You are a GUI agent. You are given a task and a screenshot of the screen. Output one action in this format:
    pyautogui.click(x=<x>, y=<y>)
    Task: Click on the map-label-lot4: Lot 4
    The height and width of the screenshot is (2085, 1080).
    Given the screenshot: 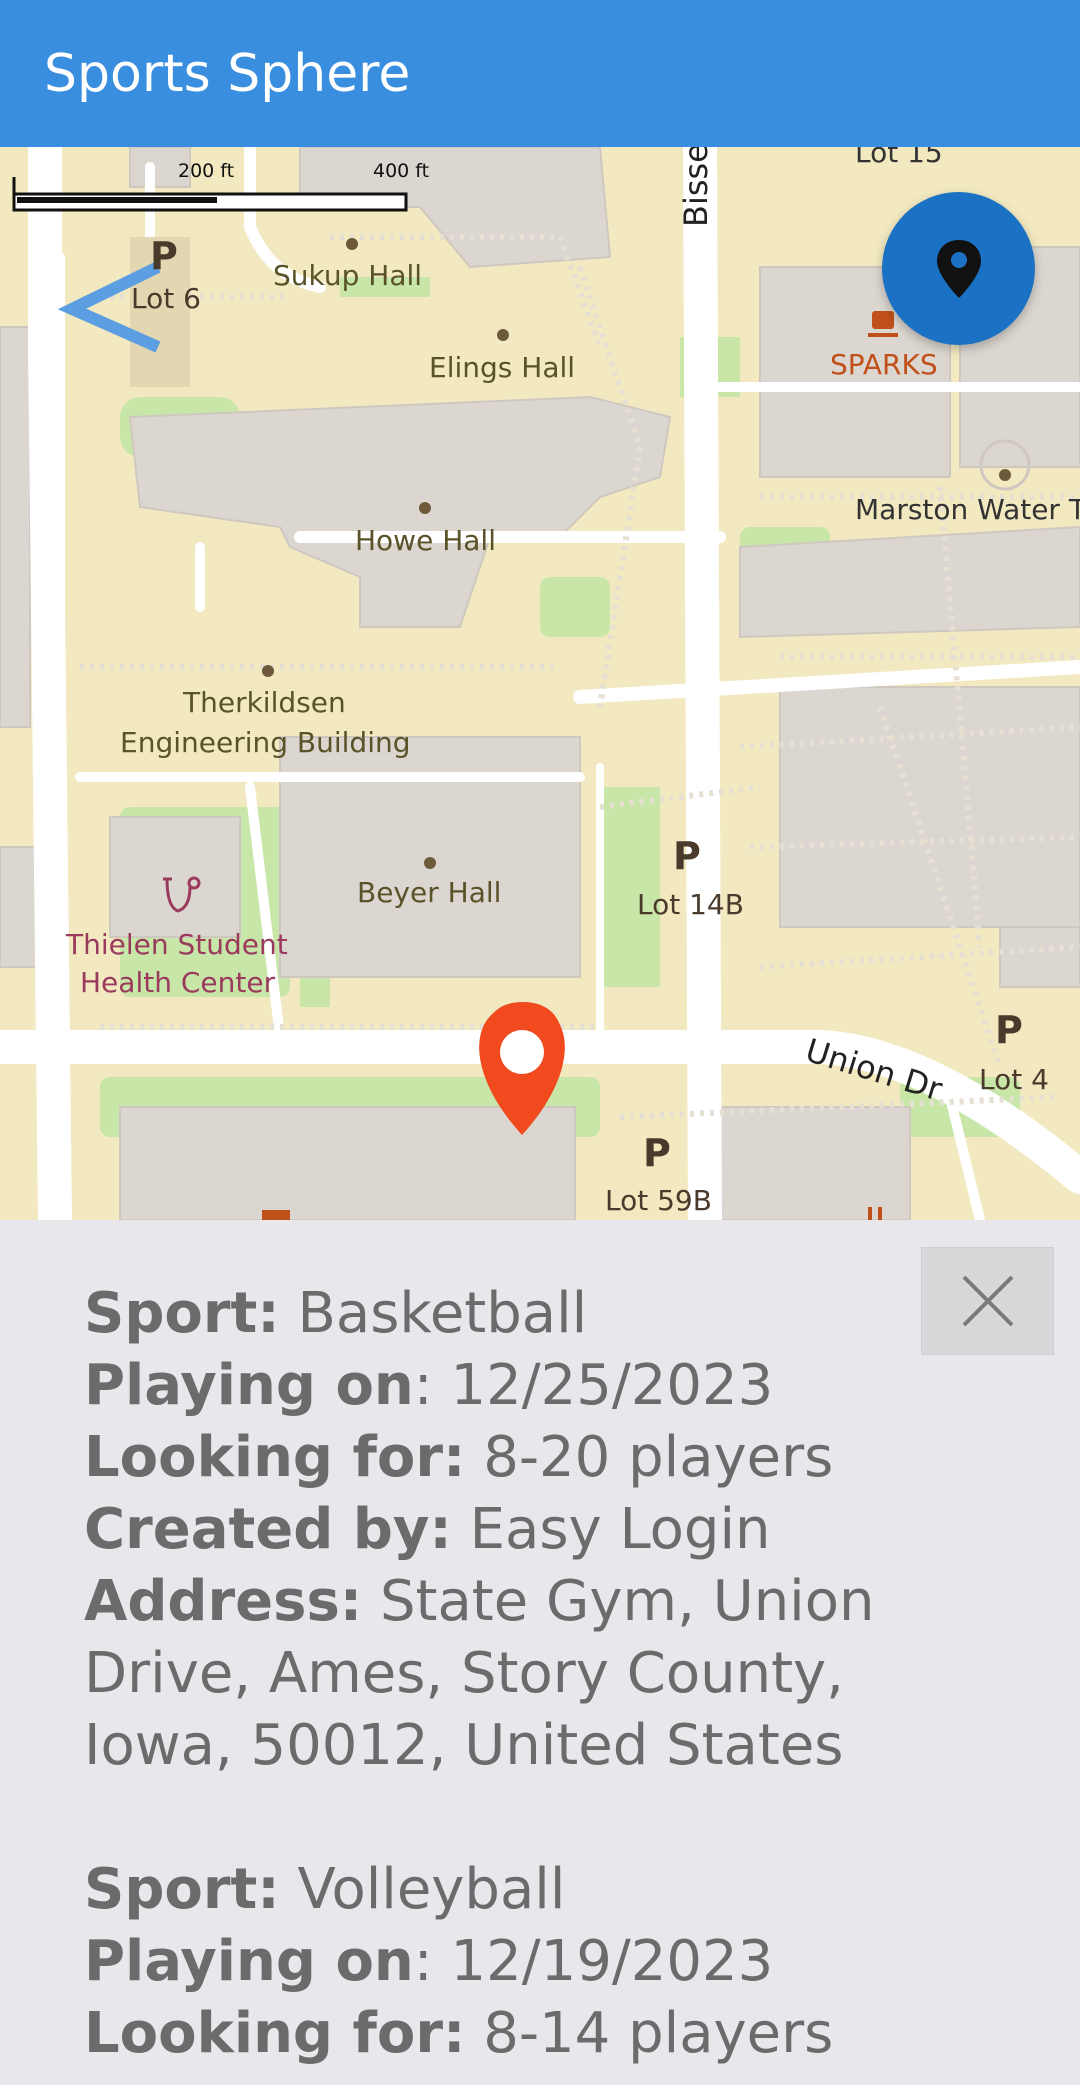 What is the action you would take?
    pyautogui.click(x=1014, y=1079)
    